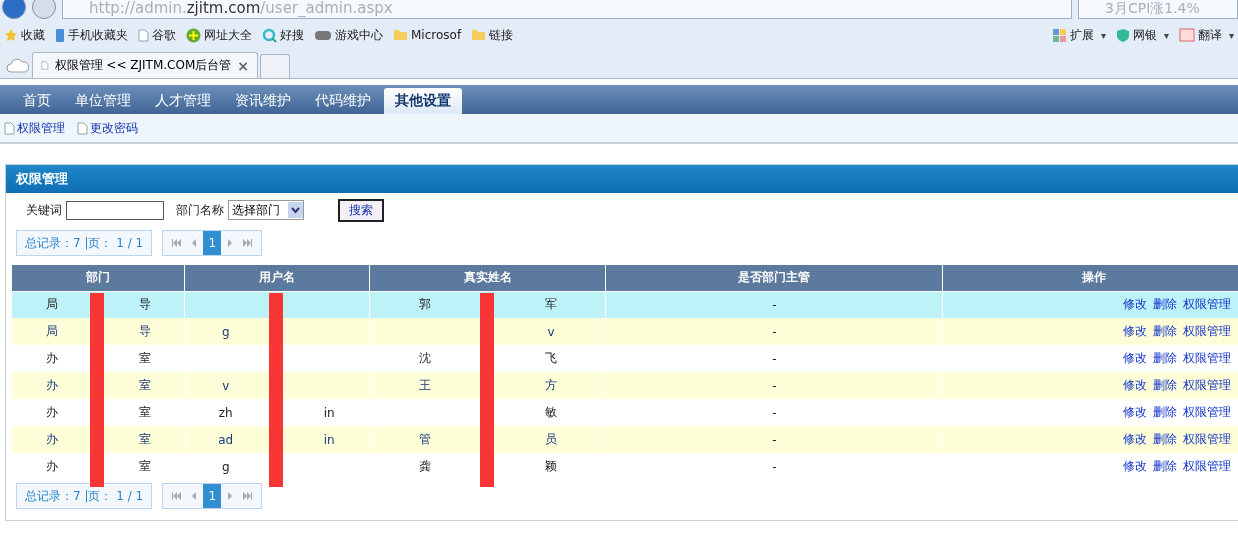 Image resolution: width=1238 pixels, height=551 pixels. Describe the element at coordinates (551, 358) in the screenshot. I see `table-cell: 飞` at that location.